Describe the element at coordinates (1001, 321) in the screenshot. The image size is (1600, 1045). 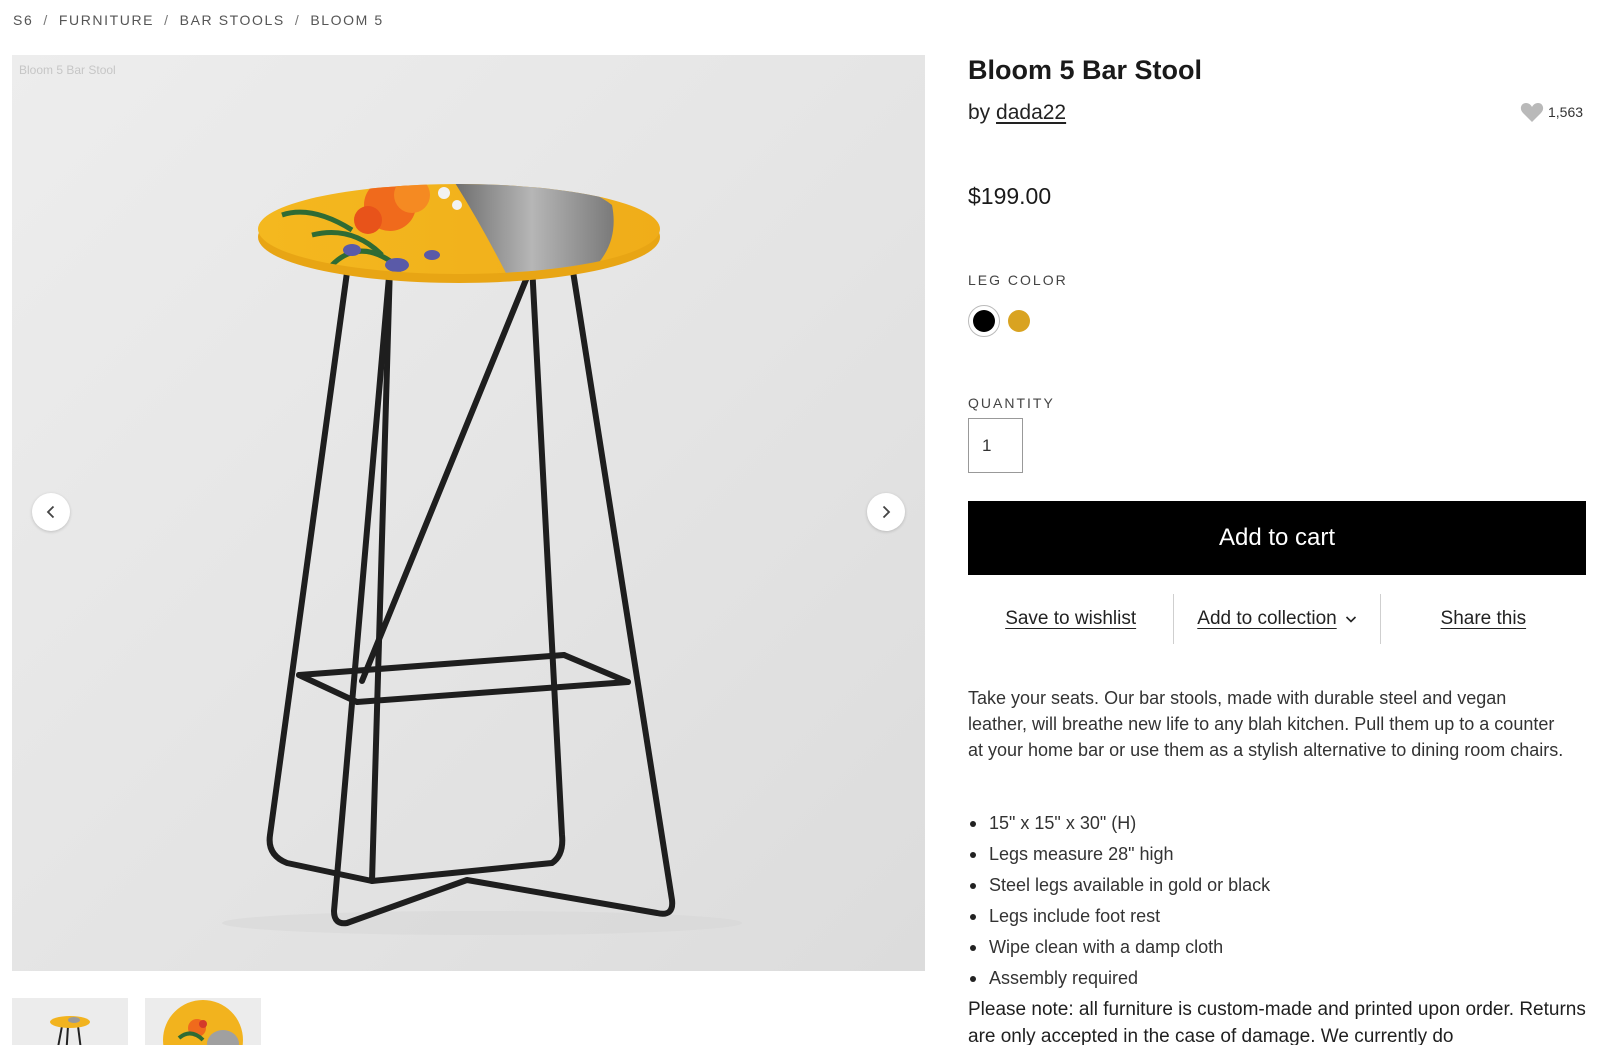
I see `leg-color-selector` at that location.